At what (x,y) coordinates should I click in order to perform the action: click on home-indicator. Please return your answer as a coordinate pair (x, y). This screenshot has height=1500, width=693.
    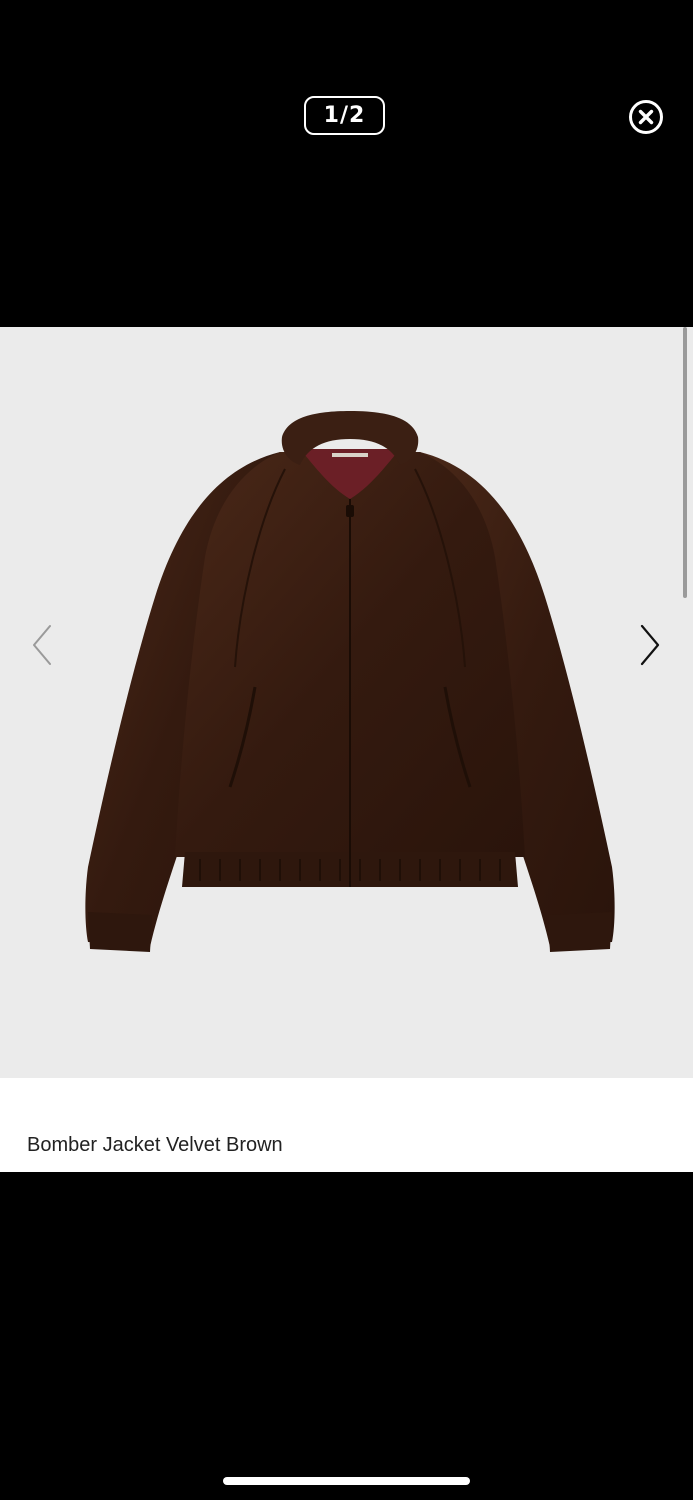
    Looking at the image, I should click on (346, 1481).